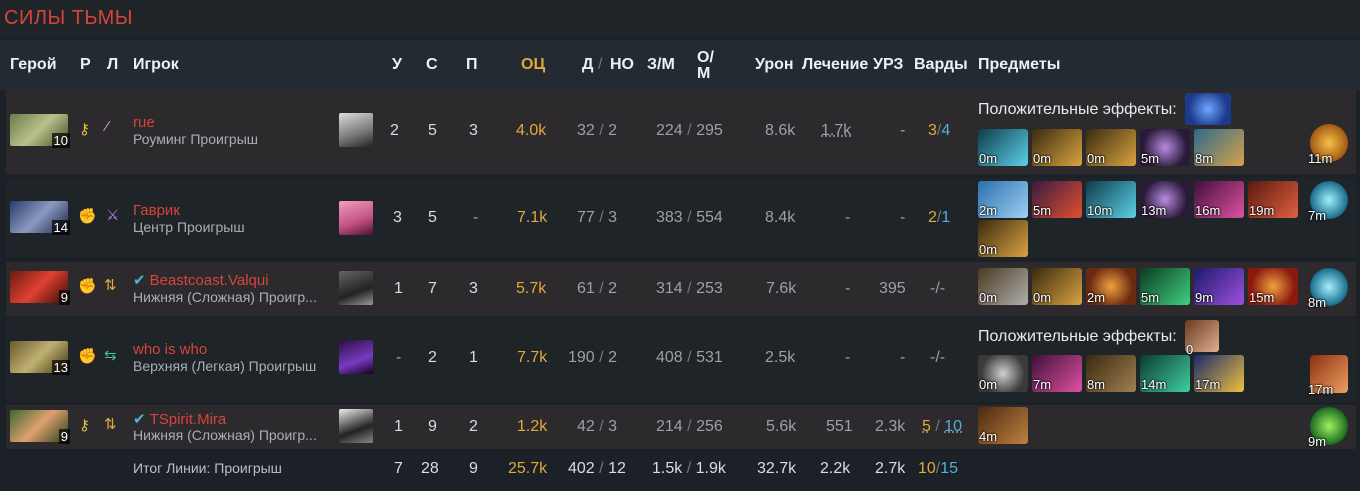 This screenshot has width=1360, height=491. I want to click on header-kills: У, so click(397, 65).